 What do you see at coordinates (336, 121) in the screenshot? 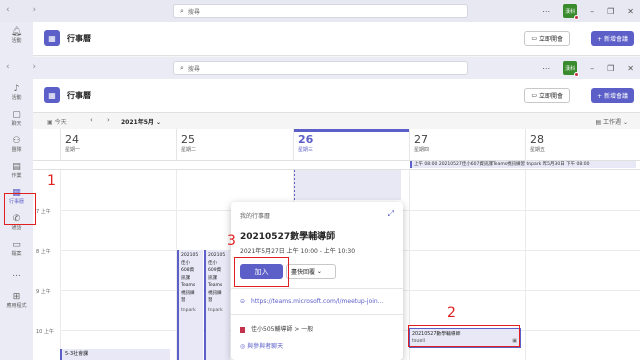
I see `calendar-toolbar: ▣ 今天 ‹ › 2021年5月 ⌄ ▤ 工作週 ⌄` at bounding box center [336, 121].